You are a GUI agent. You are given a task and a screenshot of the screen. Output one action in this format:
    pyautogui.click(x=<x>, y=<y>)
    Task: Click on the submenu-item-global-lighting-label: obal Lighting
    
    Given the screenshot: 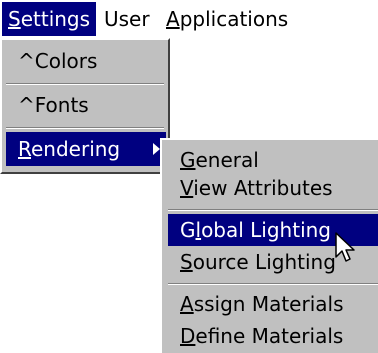 What is the action you would take?
    pyautogui.click(x=266, y=230)
    